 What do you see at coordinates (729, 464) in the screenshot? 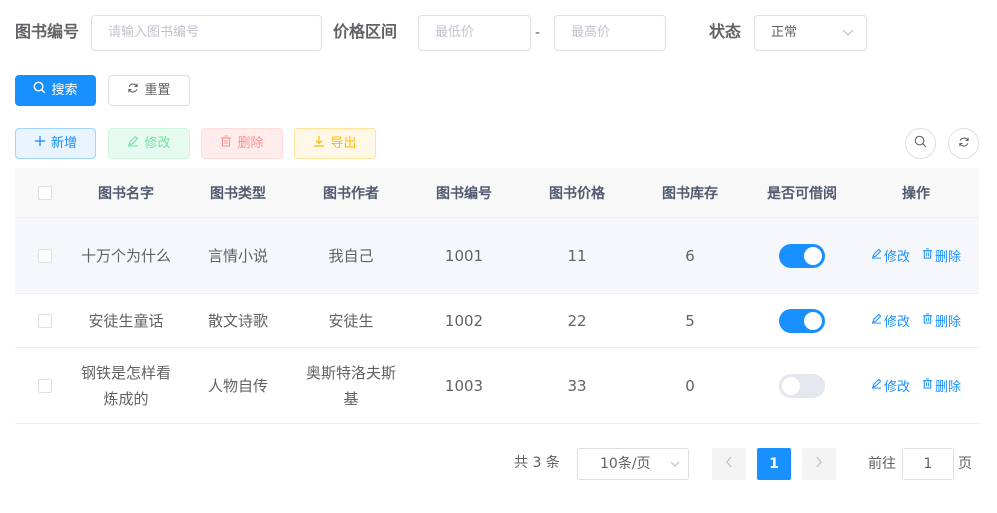
I see `prev-page-button` at bounding box center [729, 464].